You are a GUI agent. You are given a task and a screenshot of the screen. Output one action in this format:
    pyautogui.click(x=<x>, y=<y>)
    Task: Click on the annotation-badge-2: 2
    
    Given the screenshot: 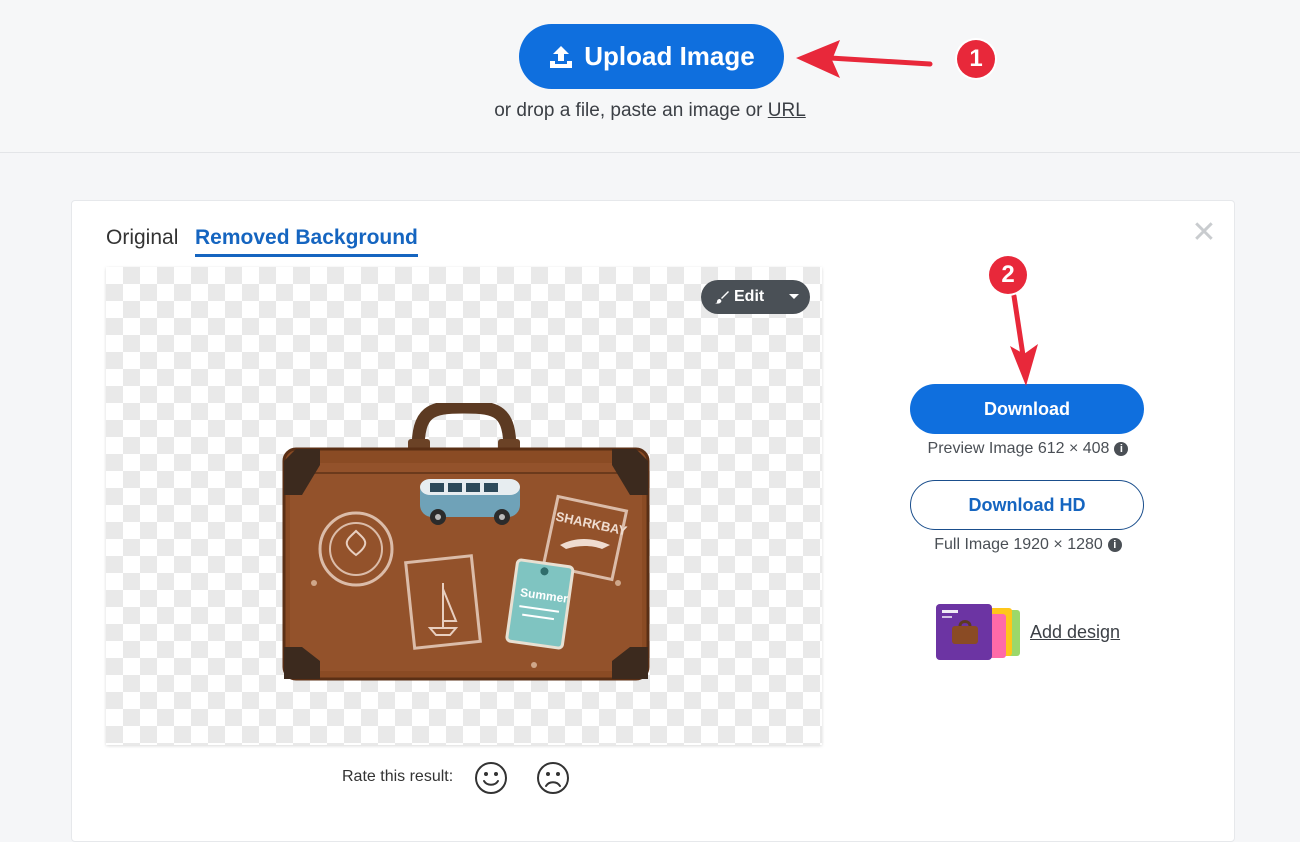 What is the action you would take?
    pyautogui.click(x=1008, y=275)
    